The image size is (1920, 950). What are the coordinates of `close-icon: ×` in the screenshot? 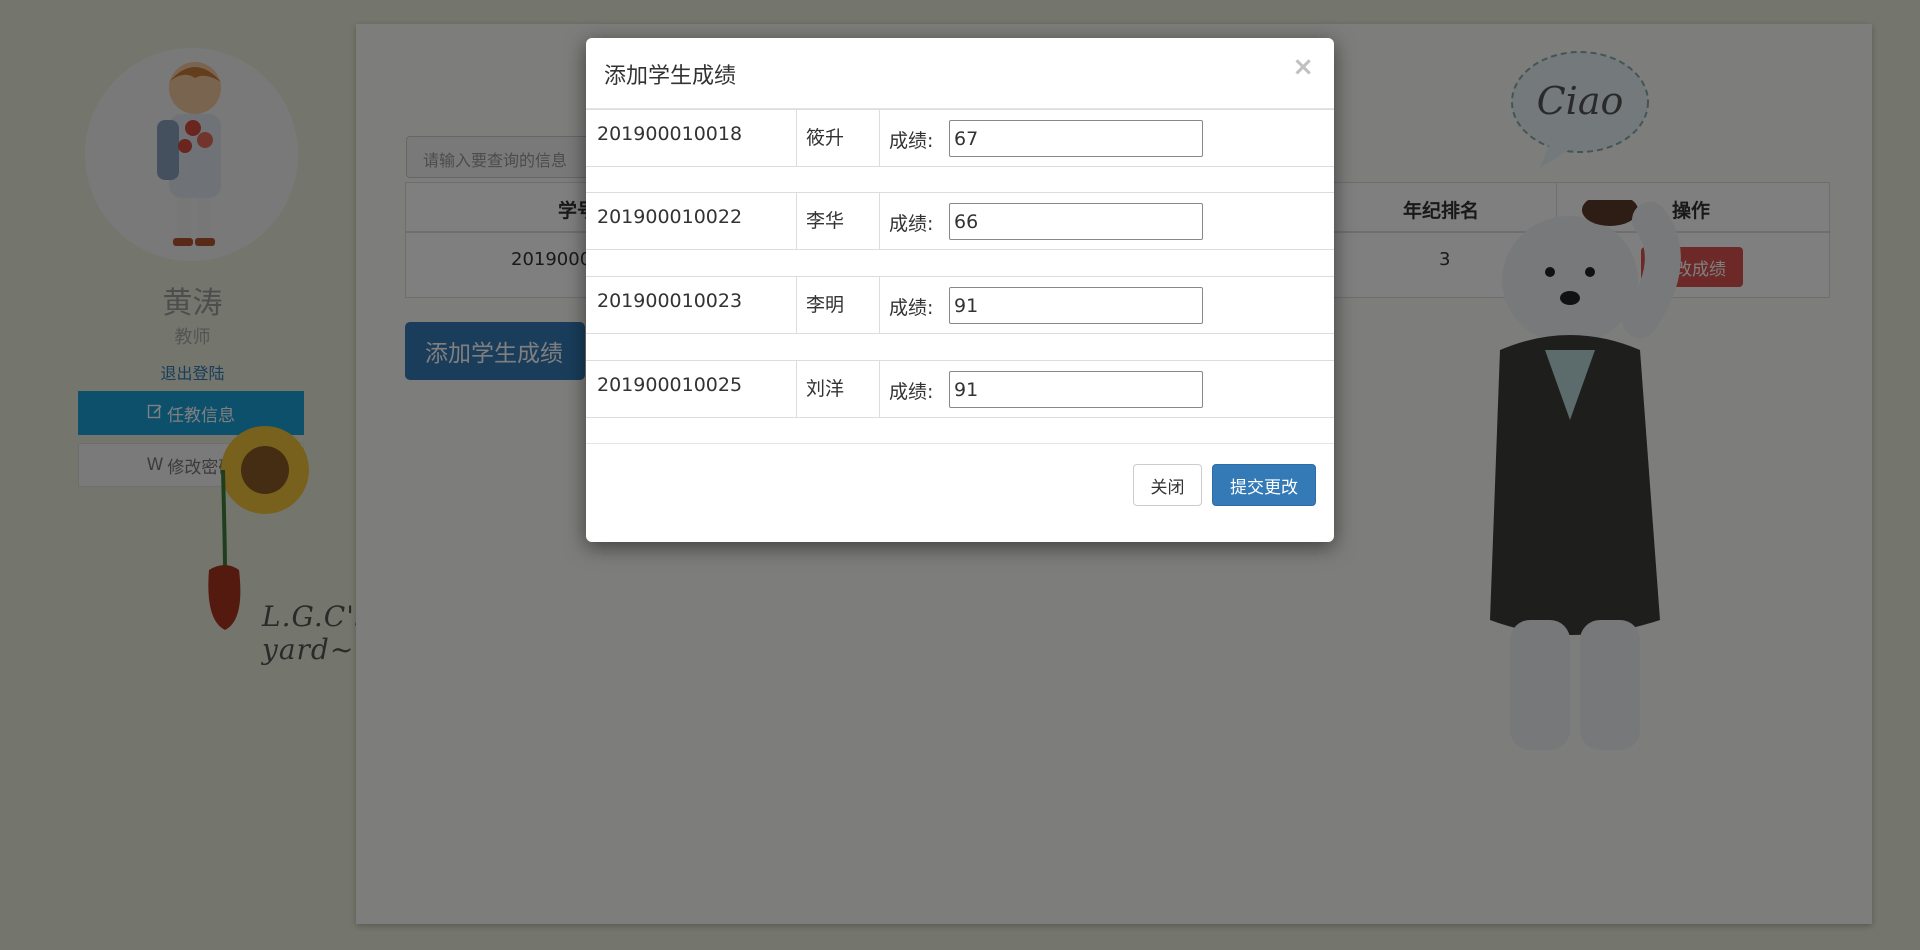 It's located at (1303, 67).